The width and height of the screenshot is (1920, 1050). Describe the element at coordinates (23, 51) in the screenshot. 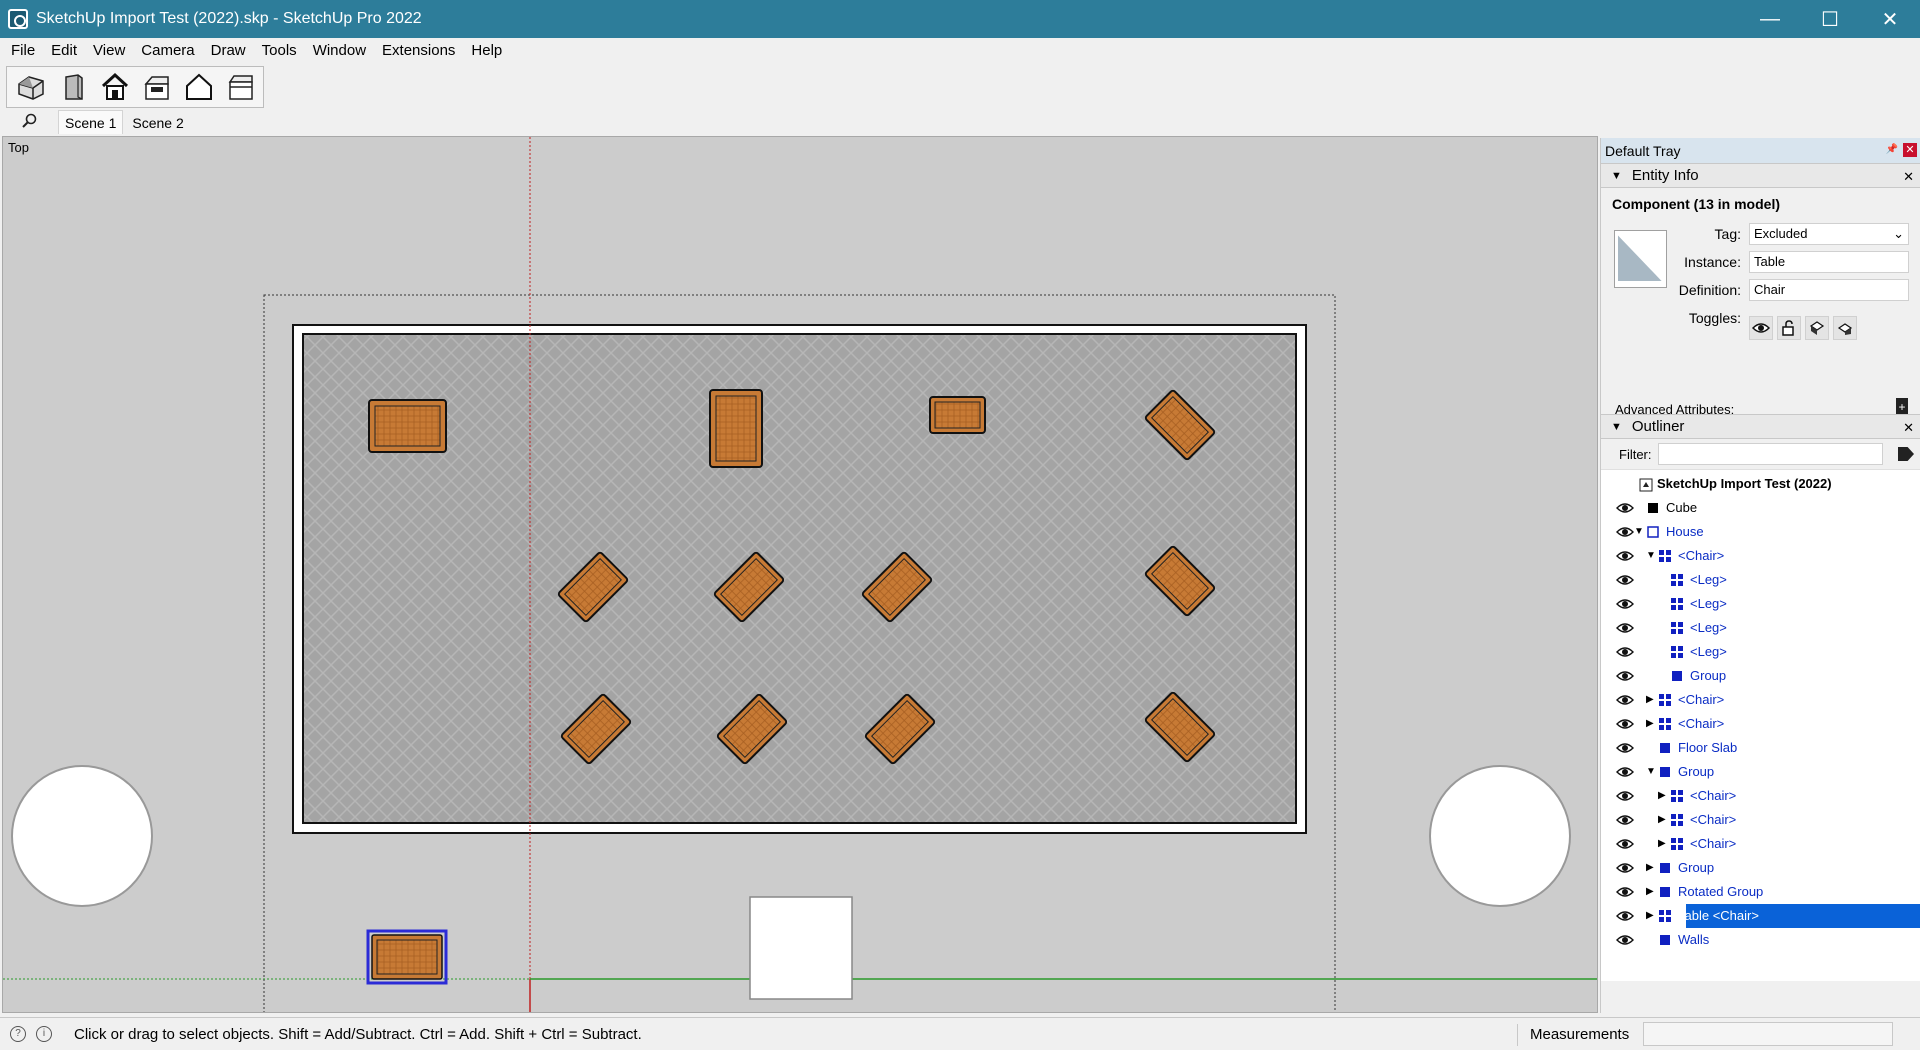

I see `menu-file: File` at that location.